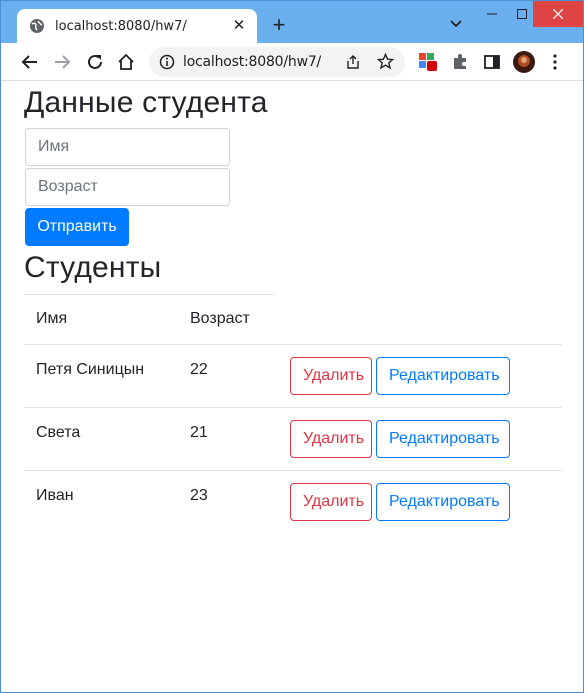 The width and height of the screenshot is (584, 693). Describe the element at coordinates (385, 61) in the screenshot. I see `star-icon` at that location.